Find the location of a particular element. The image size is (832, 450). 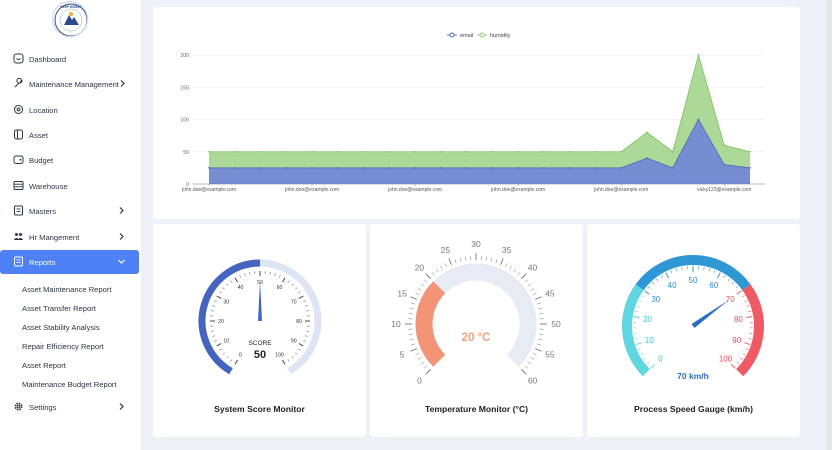

speed-tick-label: 80 is located at coordinates (738, 319).